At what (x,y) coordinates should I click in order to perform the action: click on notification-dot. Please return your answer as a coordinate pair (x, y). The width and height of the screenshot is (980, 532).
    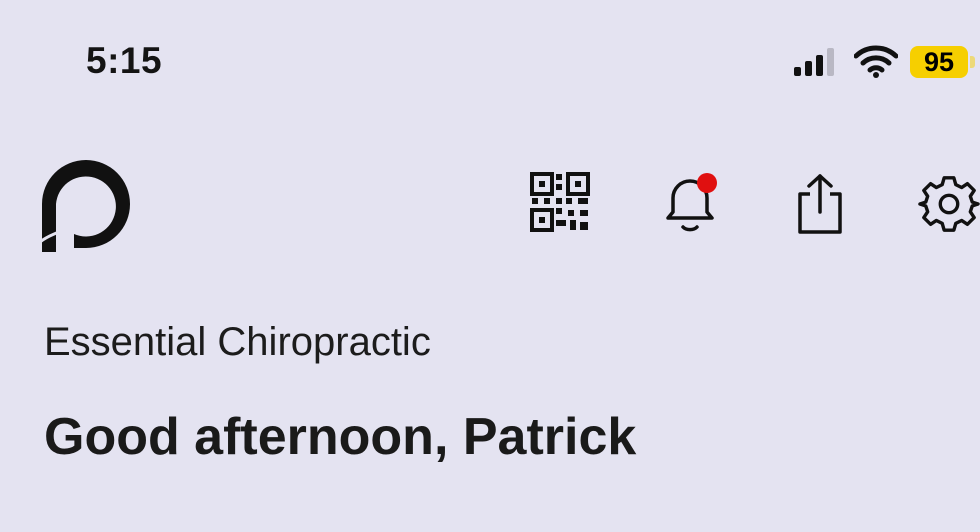
    Looking at the image, I should click on (707, 183).